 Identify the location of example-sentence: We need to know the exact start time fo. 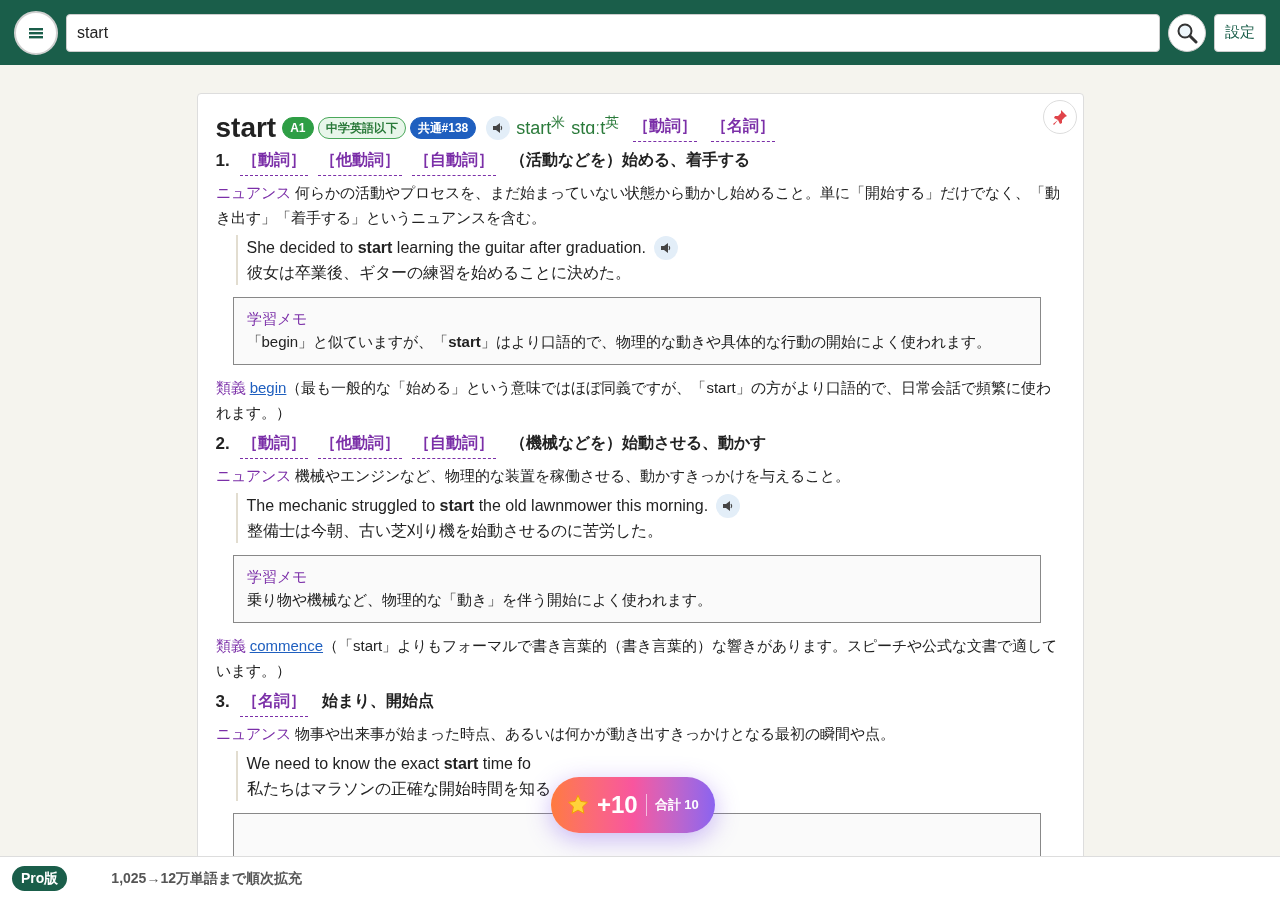
(388, 764).